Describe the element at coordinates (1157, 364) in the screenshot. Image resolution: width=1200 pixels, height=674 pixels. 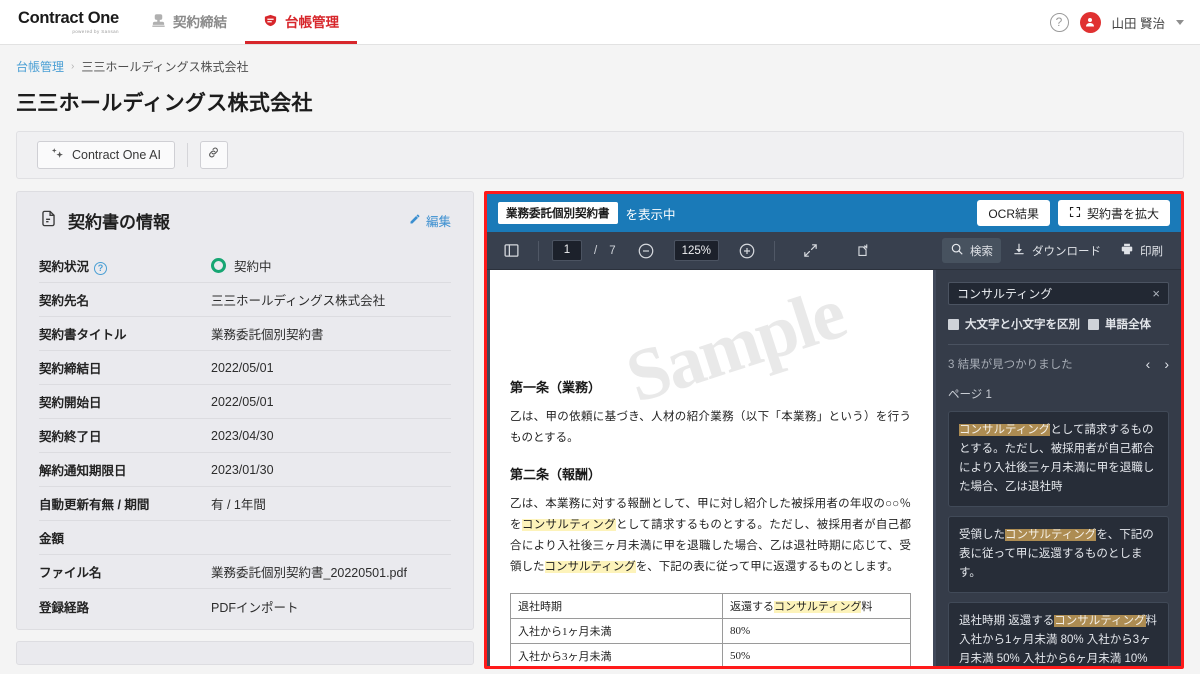
I see `result-navigation: ‹ ›` at that location.